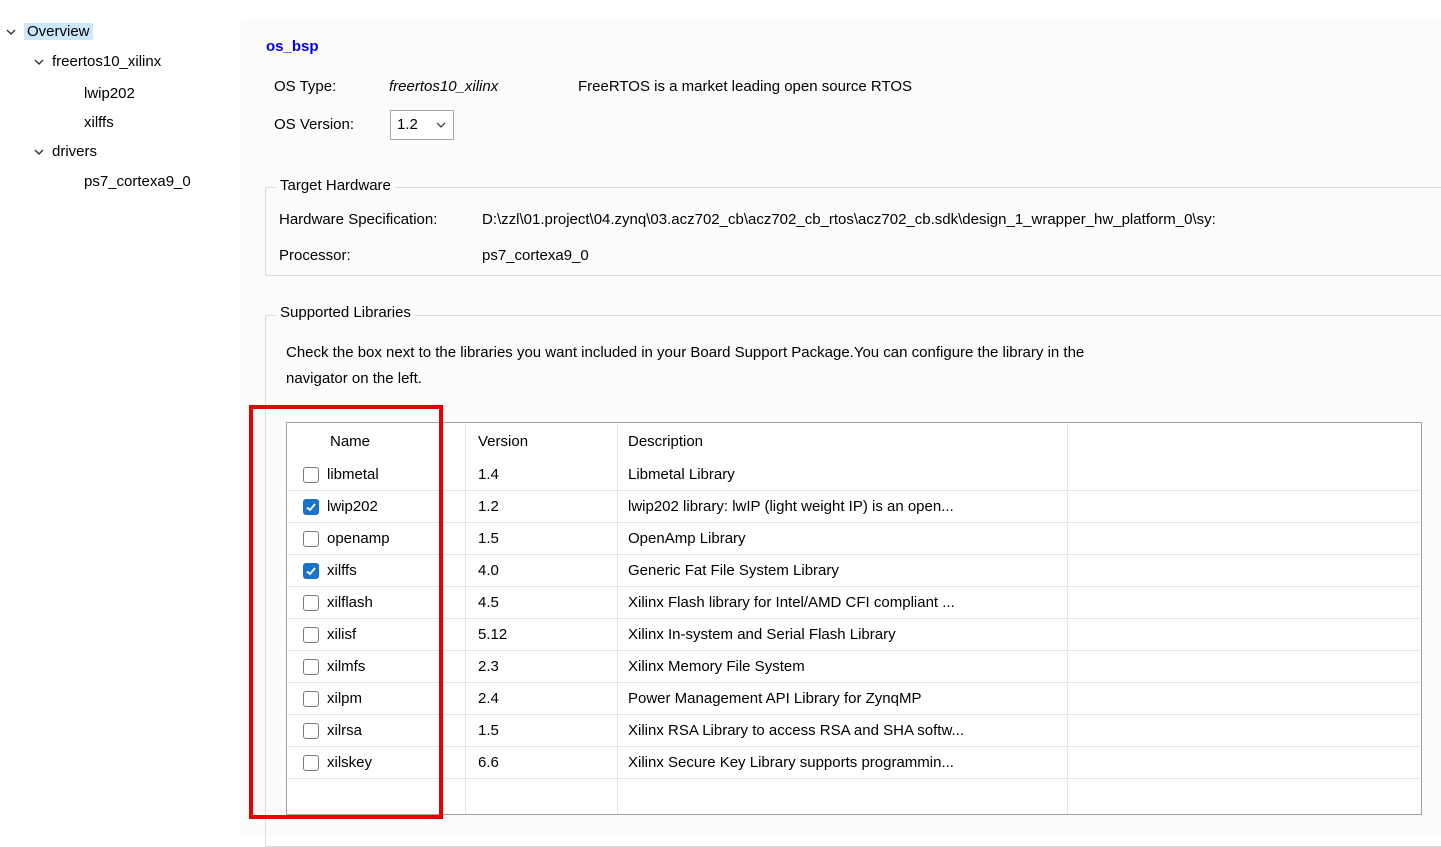  I want to click on table-row: openamp 1.5 OpenAmp Library, so click(854, 539).